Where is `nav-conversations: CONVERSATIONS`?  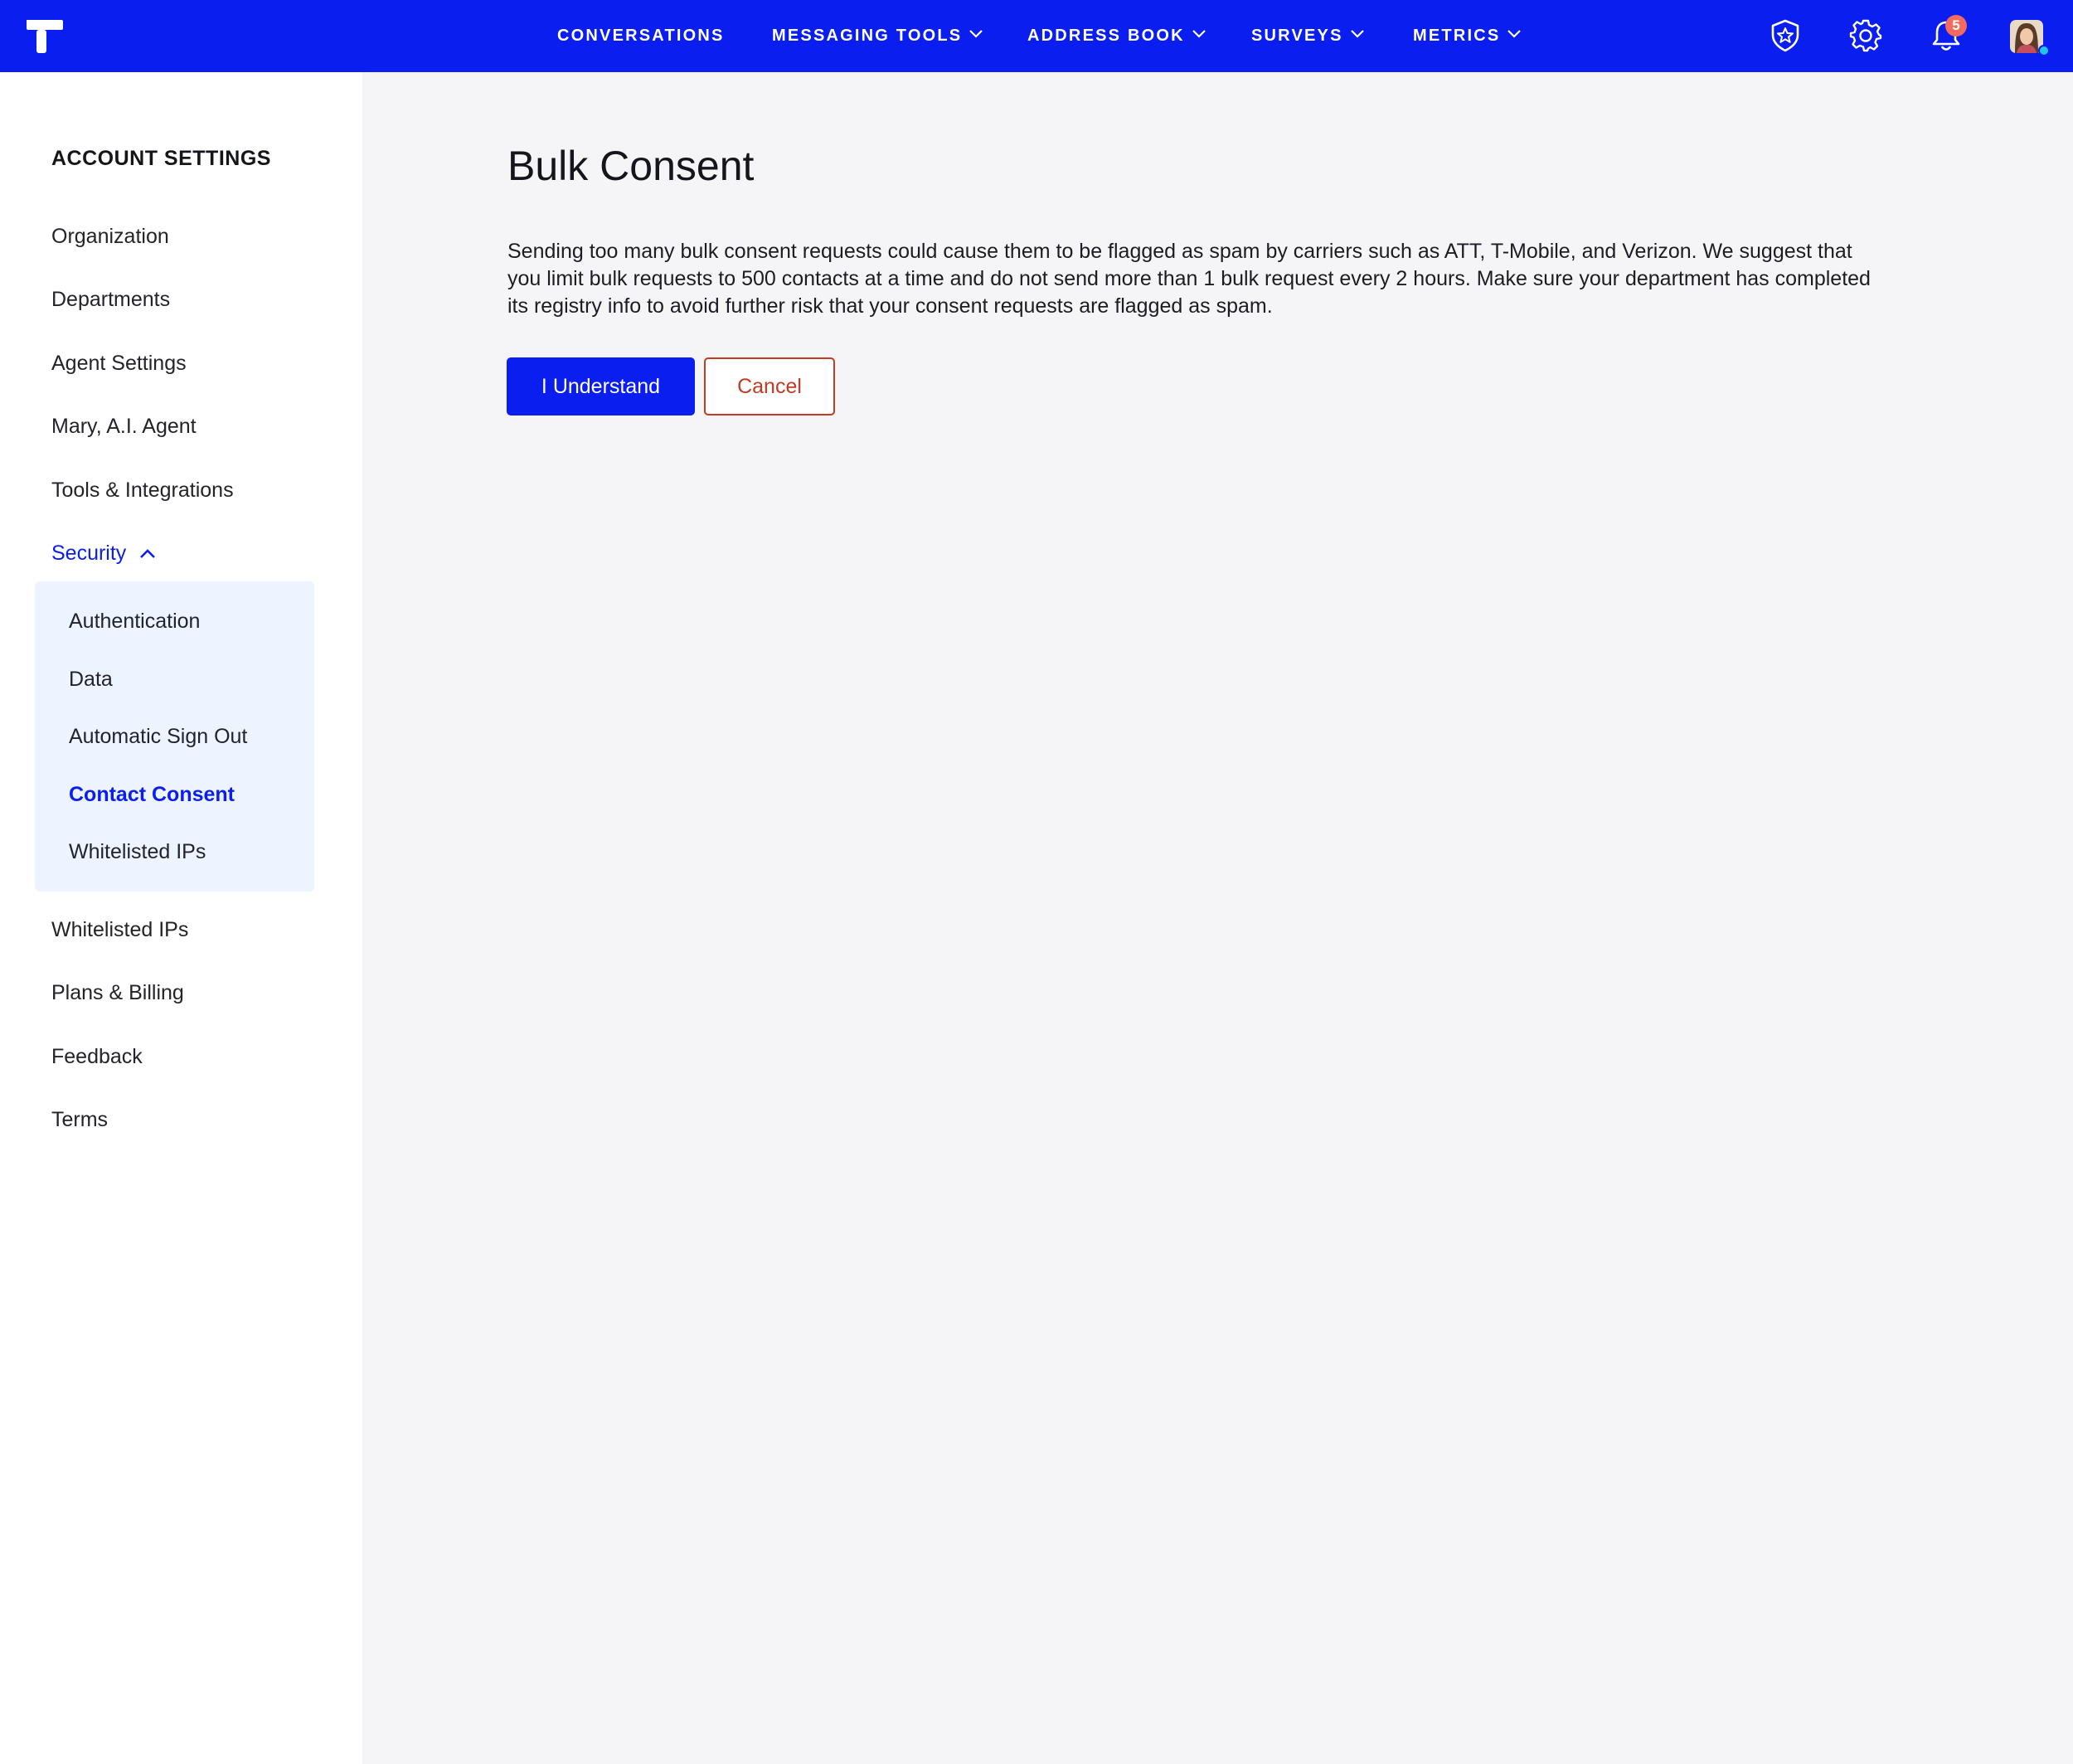
nav-conversations: CONVERSATIONS is located at coordinates (641, 36).